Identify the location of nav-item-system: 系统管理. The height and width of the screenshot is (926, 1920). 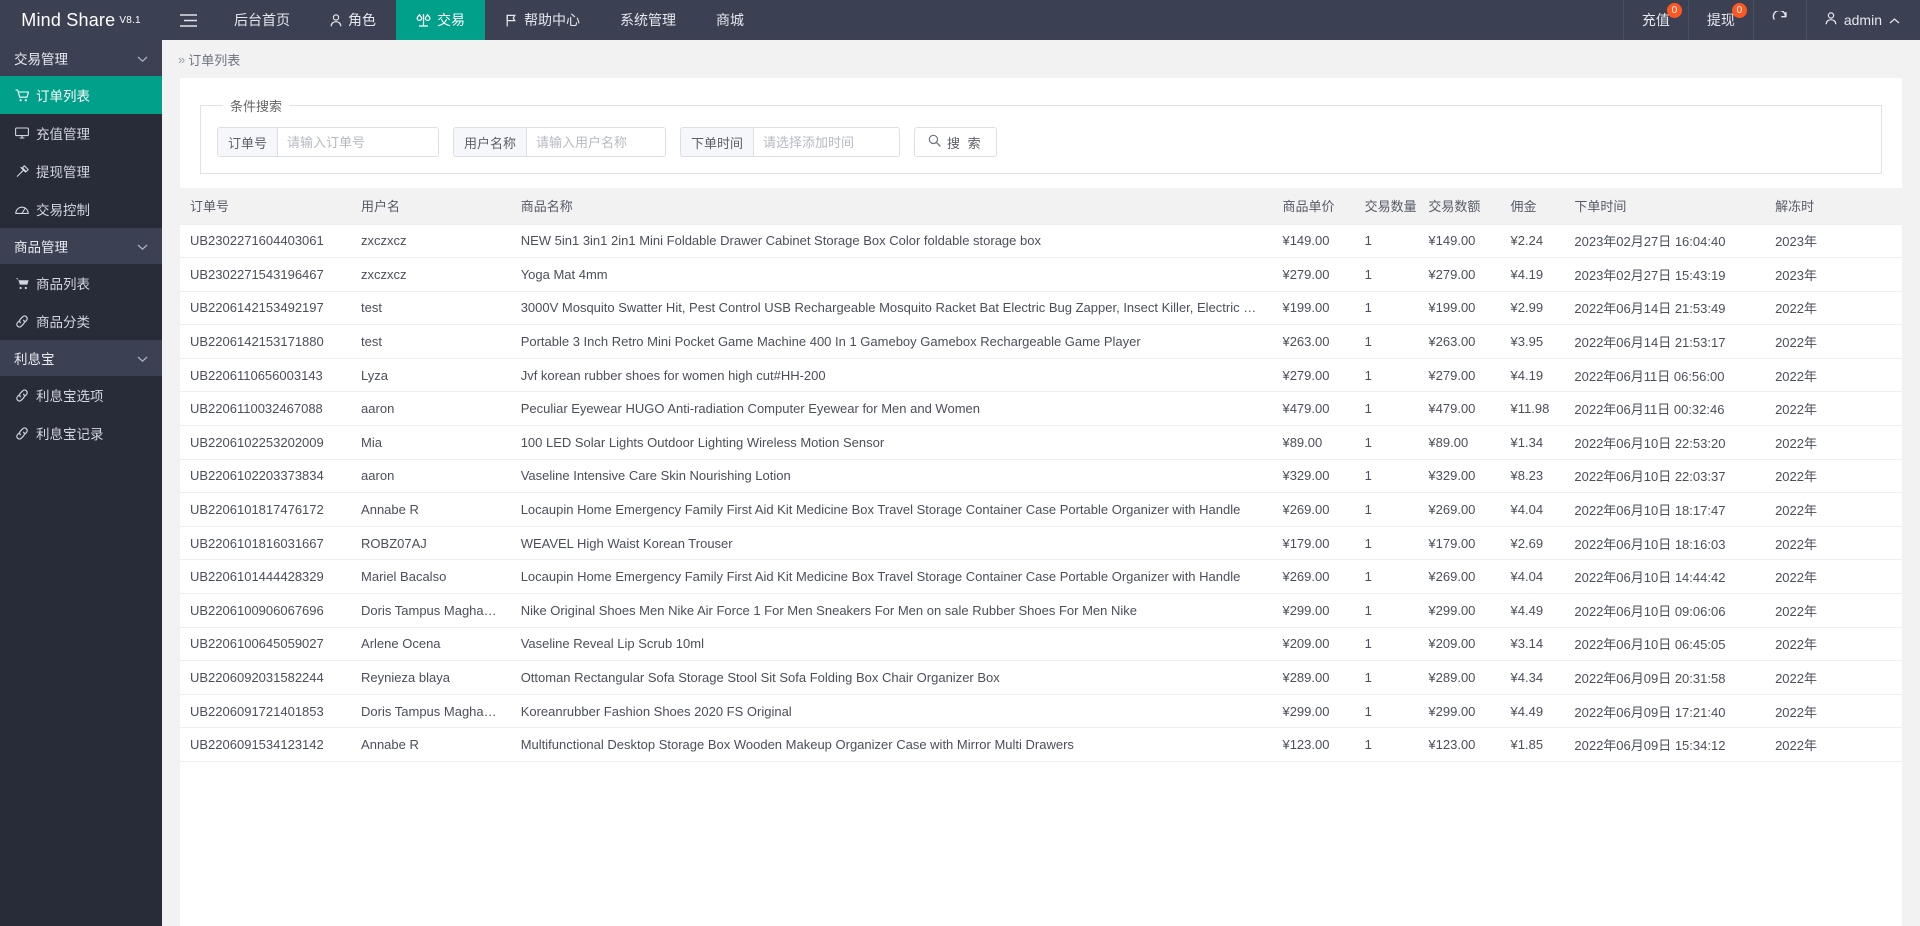
(648, 20).